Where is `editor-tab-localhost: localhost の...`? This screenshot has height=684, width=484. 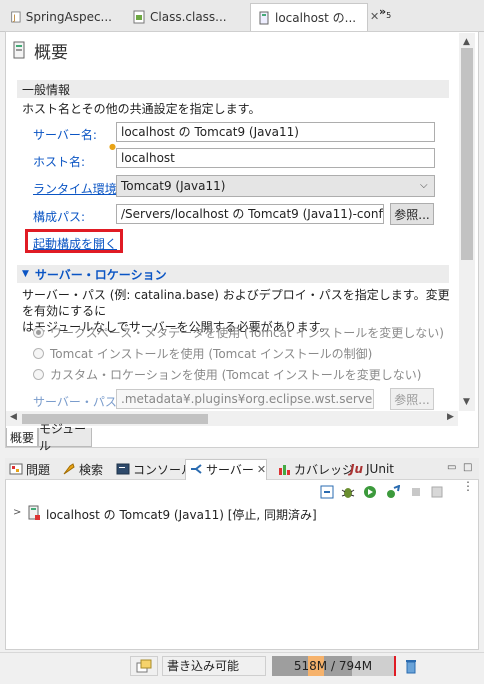 editor-tab-localhost: localhost の... is located at coordinates (309, 17).